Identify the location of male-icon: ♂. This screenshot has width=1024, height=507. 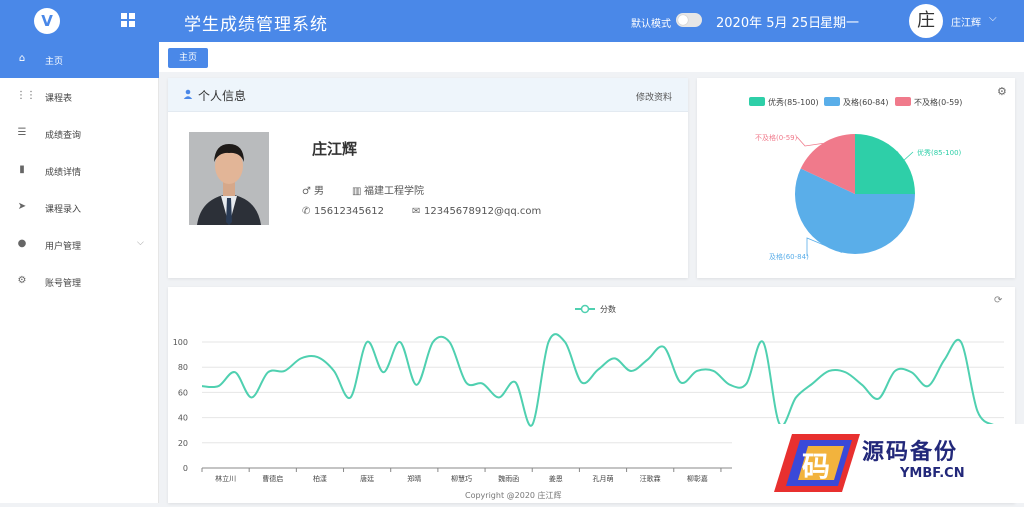
(306, 191).